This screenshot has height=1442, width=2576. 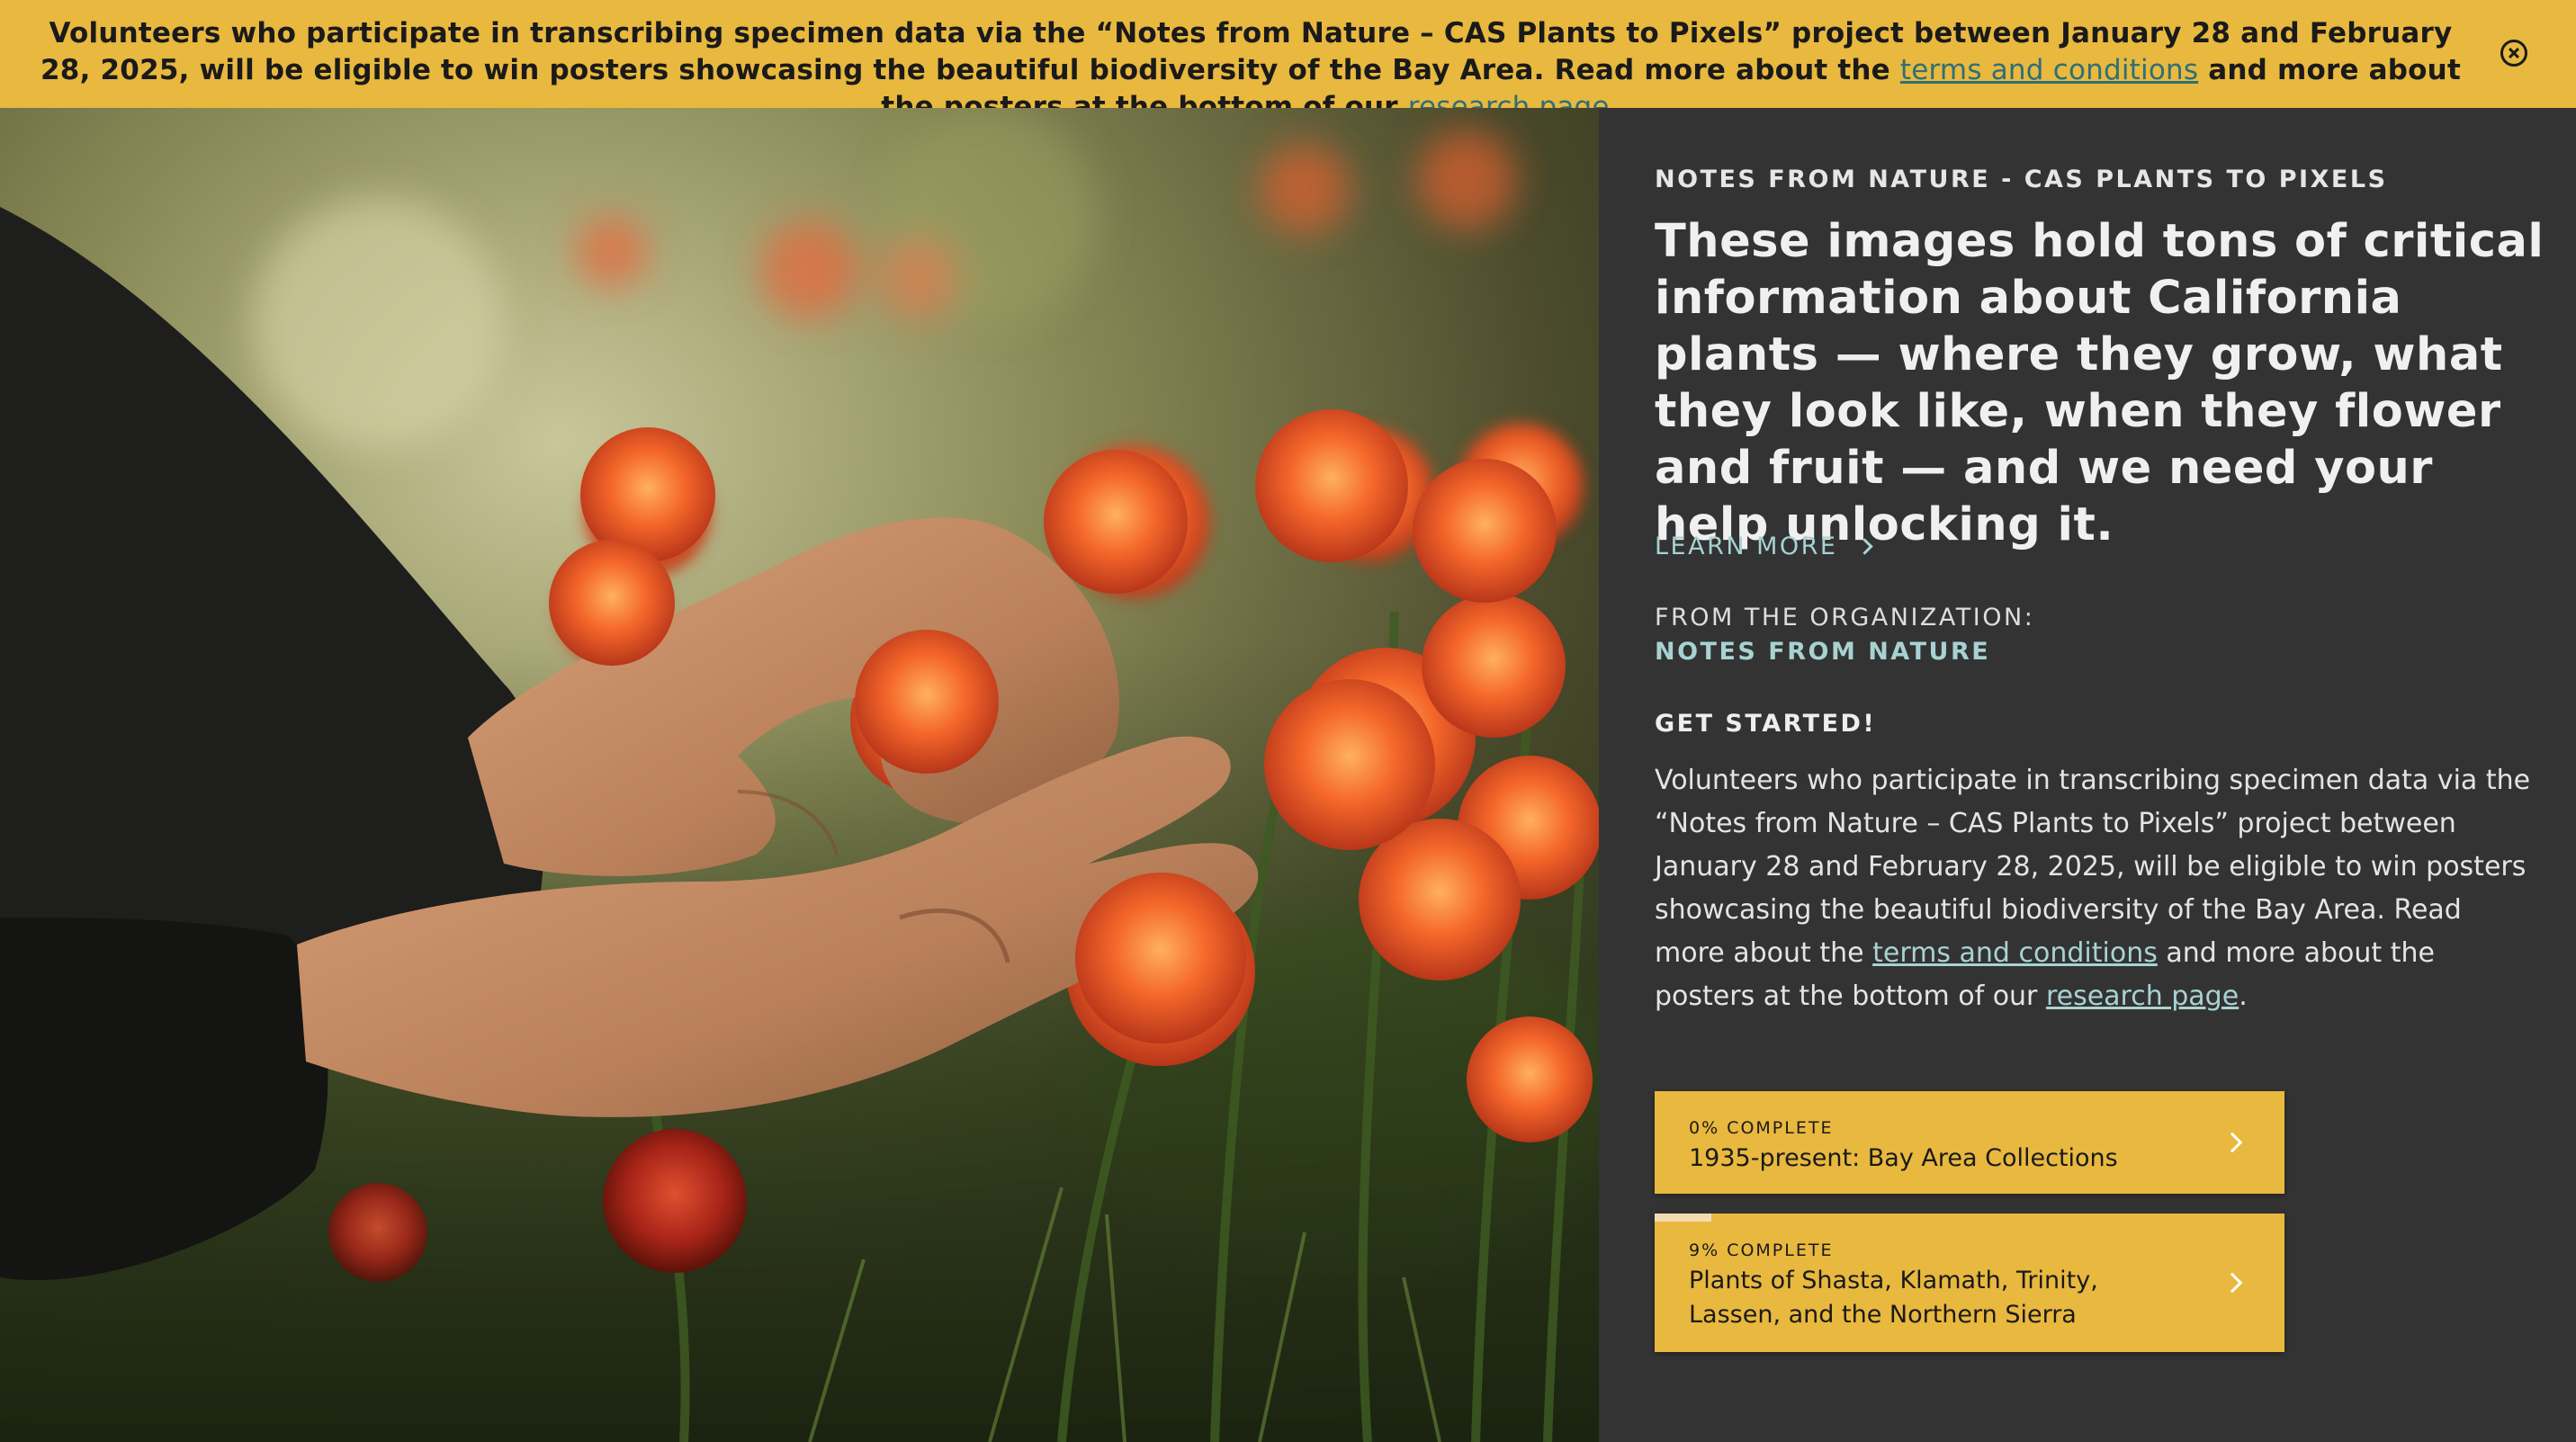 What do you see at coordinates (2022, 179) in the screenshot?
I see `project-eyebrow: NOTES FROM NATURE - CAS PLANTS TO PIXELS` at bounding box center [2022, 179].